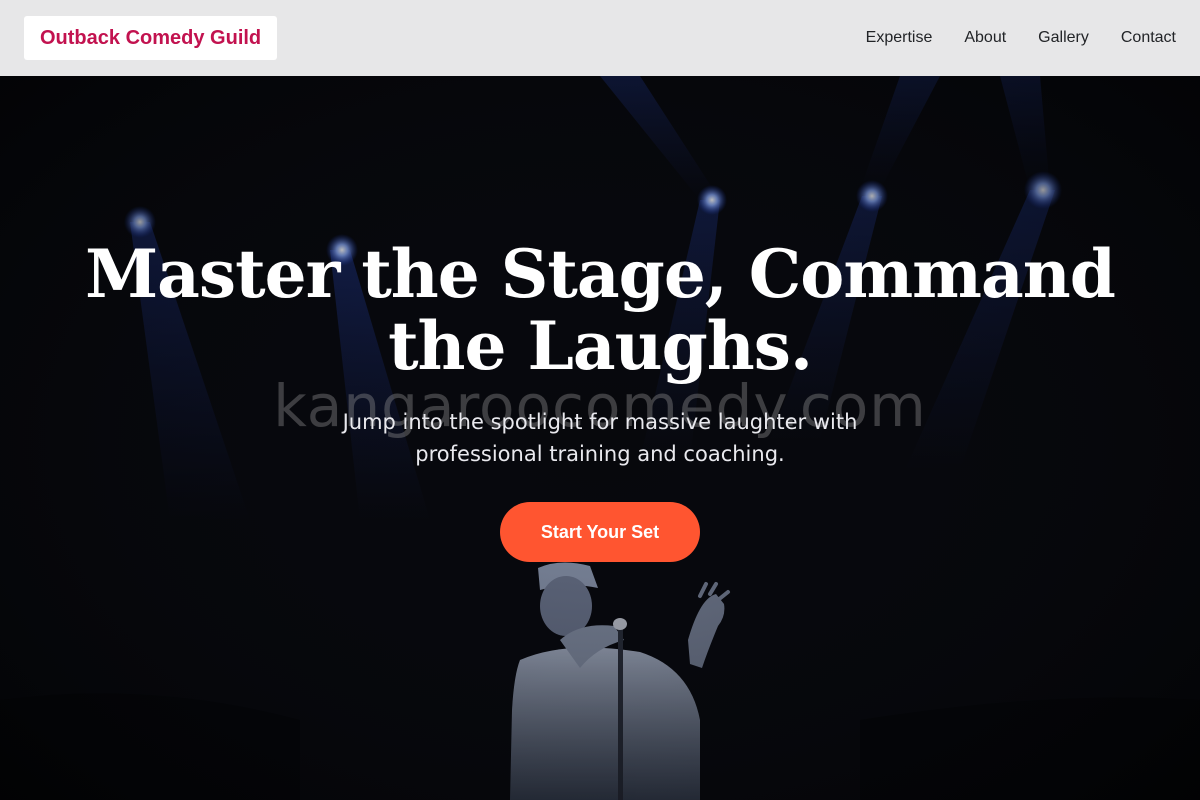 Image resolution: width=1200 pixels, height=800 pixels. I want to click on nav-link-contact: Contact, so click(1148, 38).